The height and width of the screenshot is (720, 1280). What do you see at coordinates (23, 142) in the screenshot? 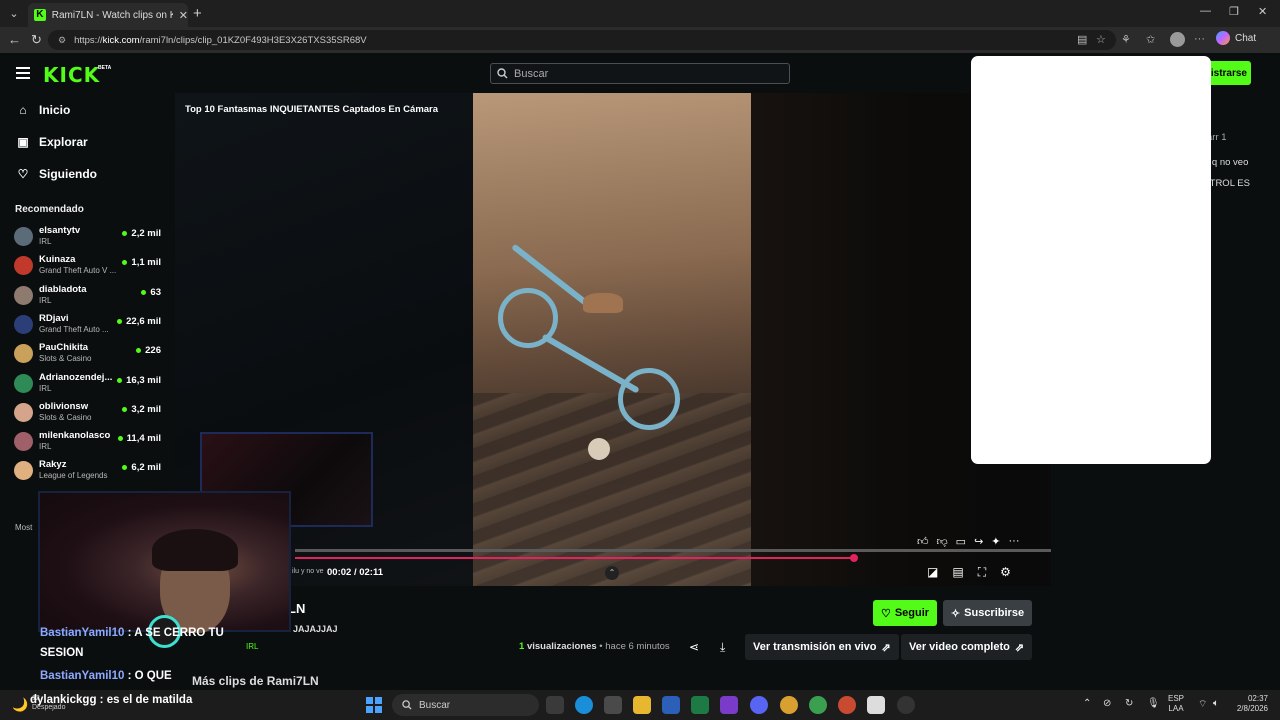
I see `browse-icon: ▣` at bounding box center [23, 142].